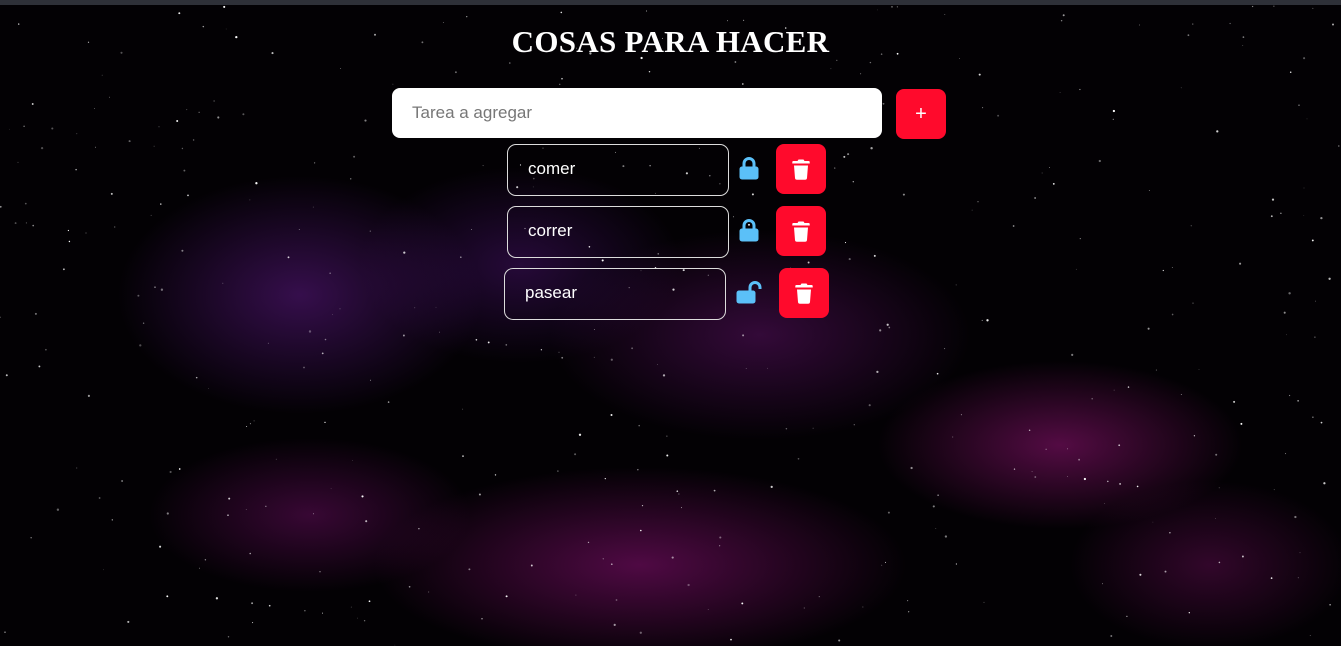  I want to click on add-task-button: +, so click(921, 114).